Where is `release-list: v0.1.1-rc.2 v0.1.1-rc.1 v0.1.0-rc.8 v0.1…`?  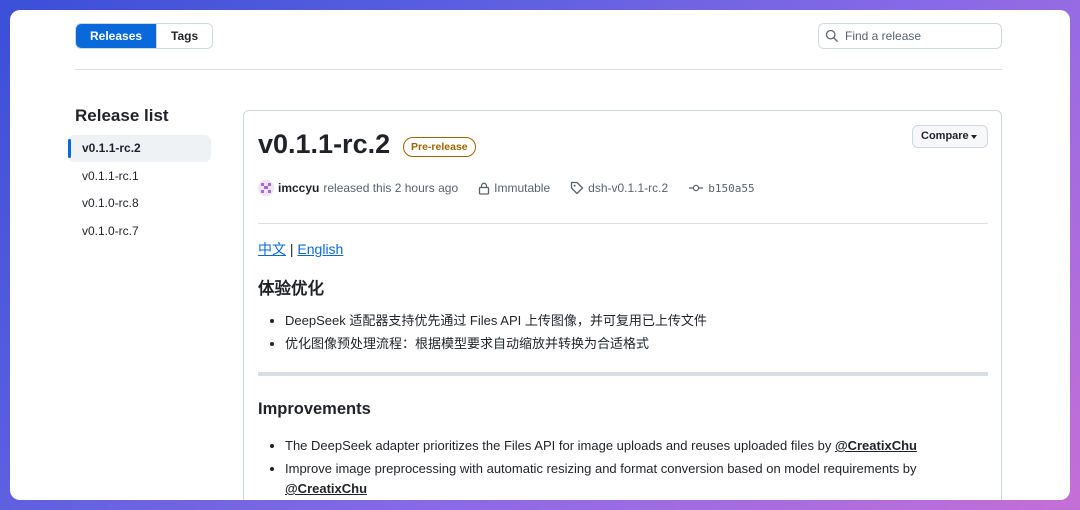
release-list: v0.1.1-rc.2 v0.1.1-rc.1 v0.1.0-rc.8 v0.1… is located at coordinates (139, 190).